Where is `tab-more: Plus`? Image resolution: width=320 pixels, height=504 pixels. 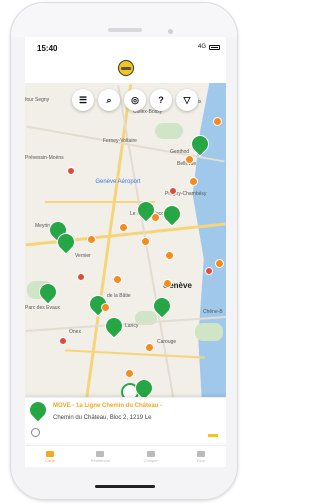 tab-more: Plus is located at coordinates (201, 456).